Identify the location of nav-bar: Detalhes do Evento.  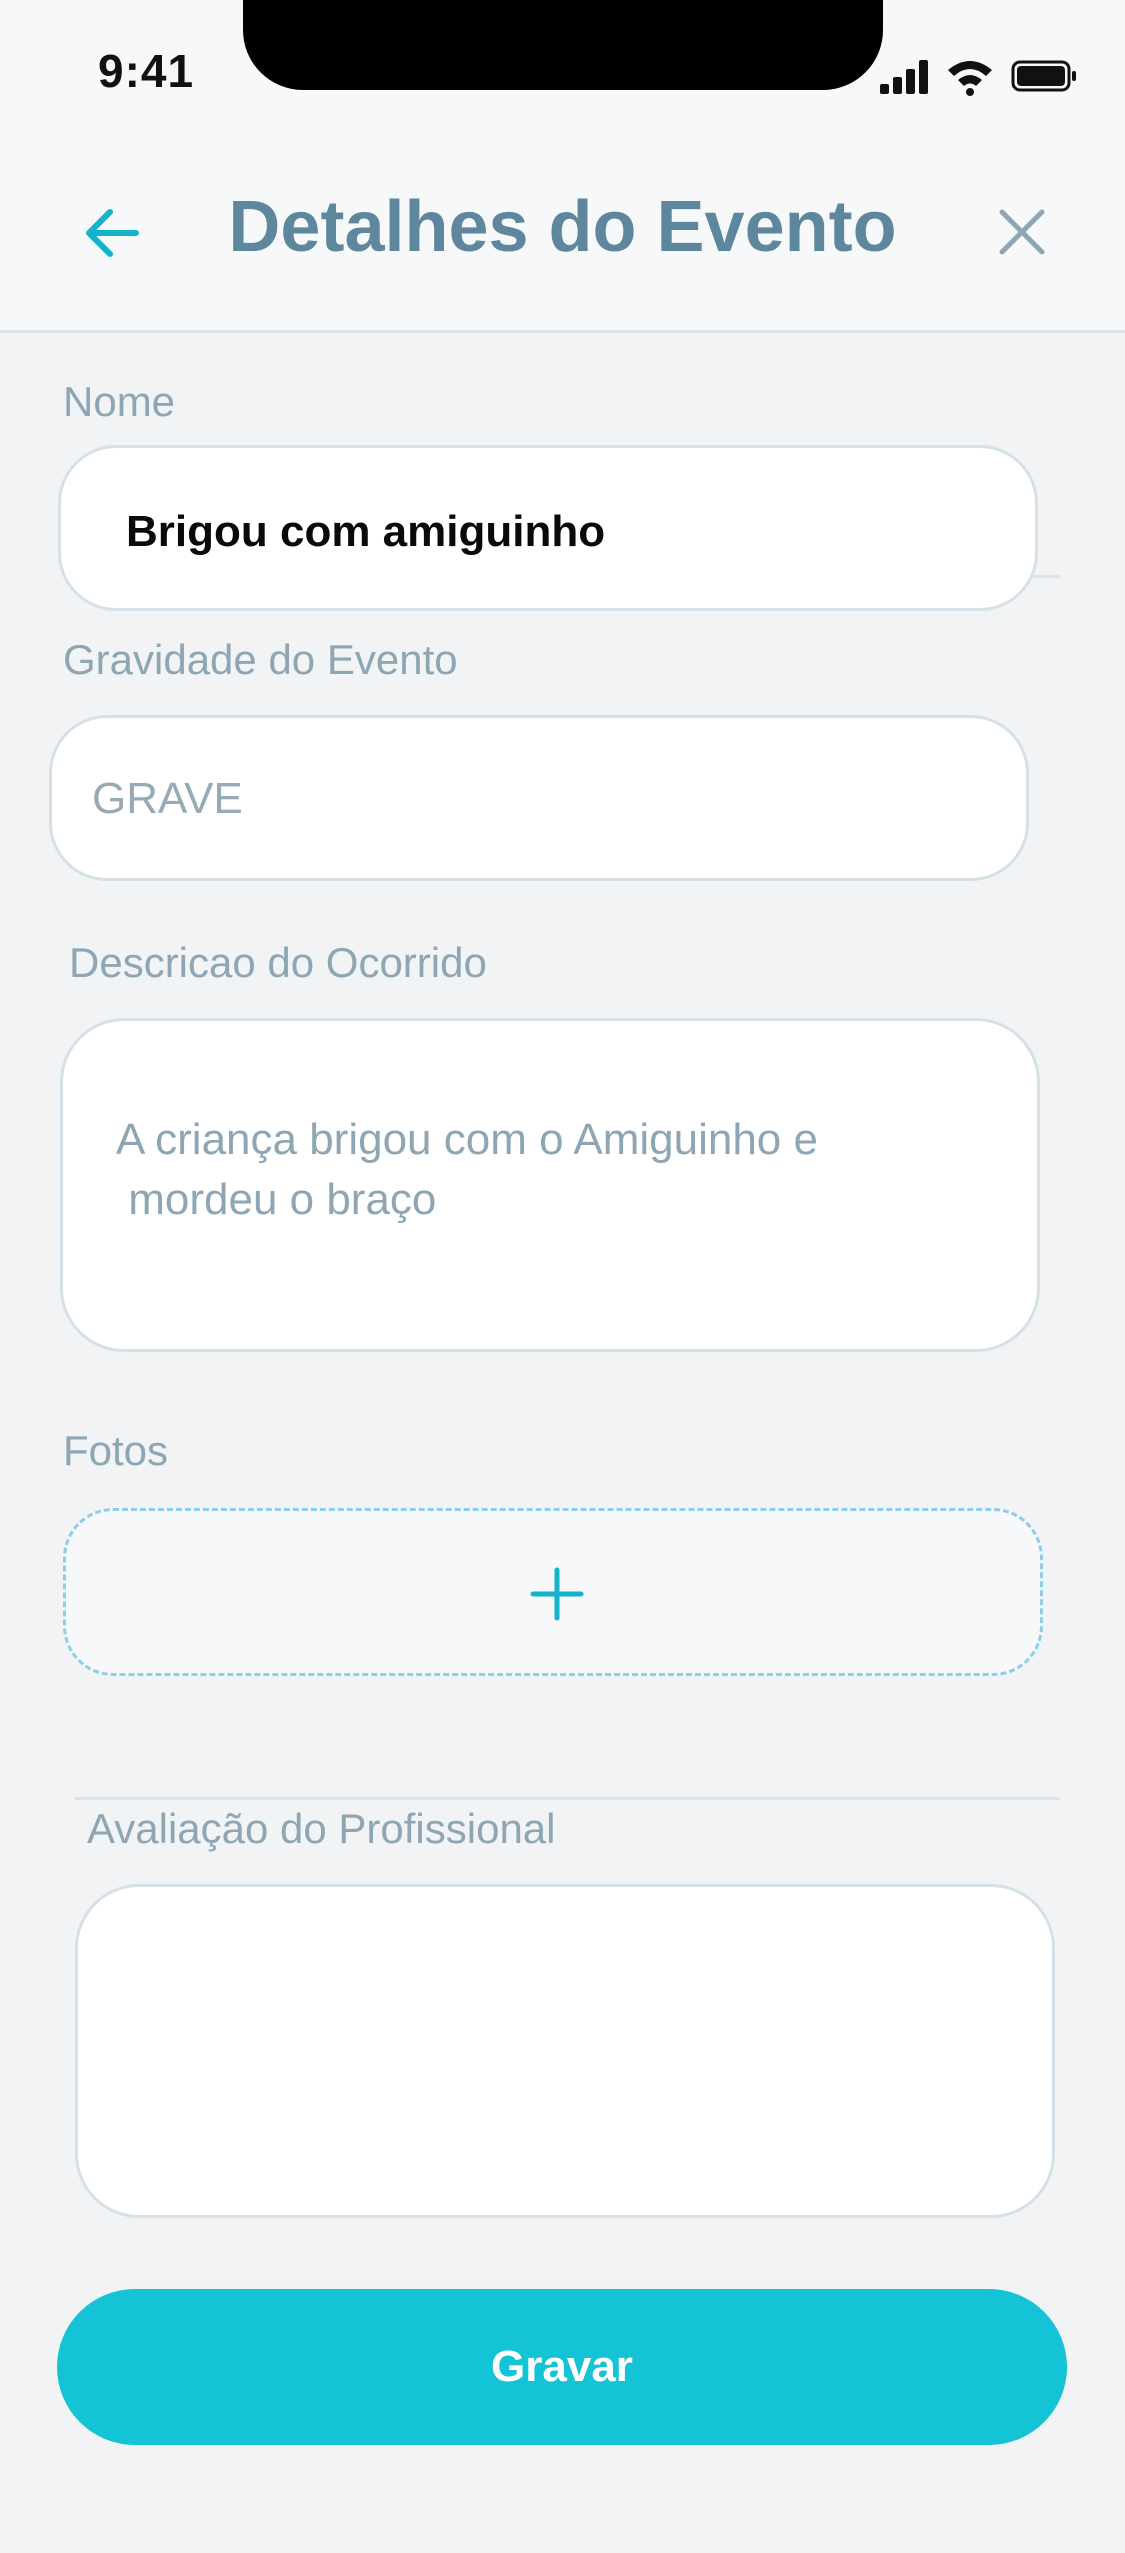
(562, 241).